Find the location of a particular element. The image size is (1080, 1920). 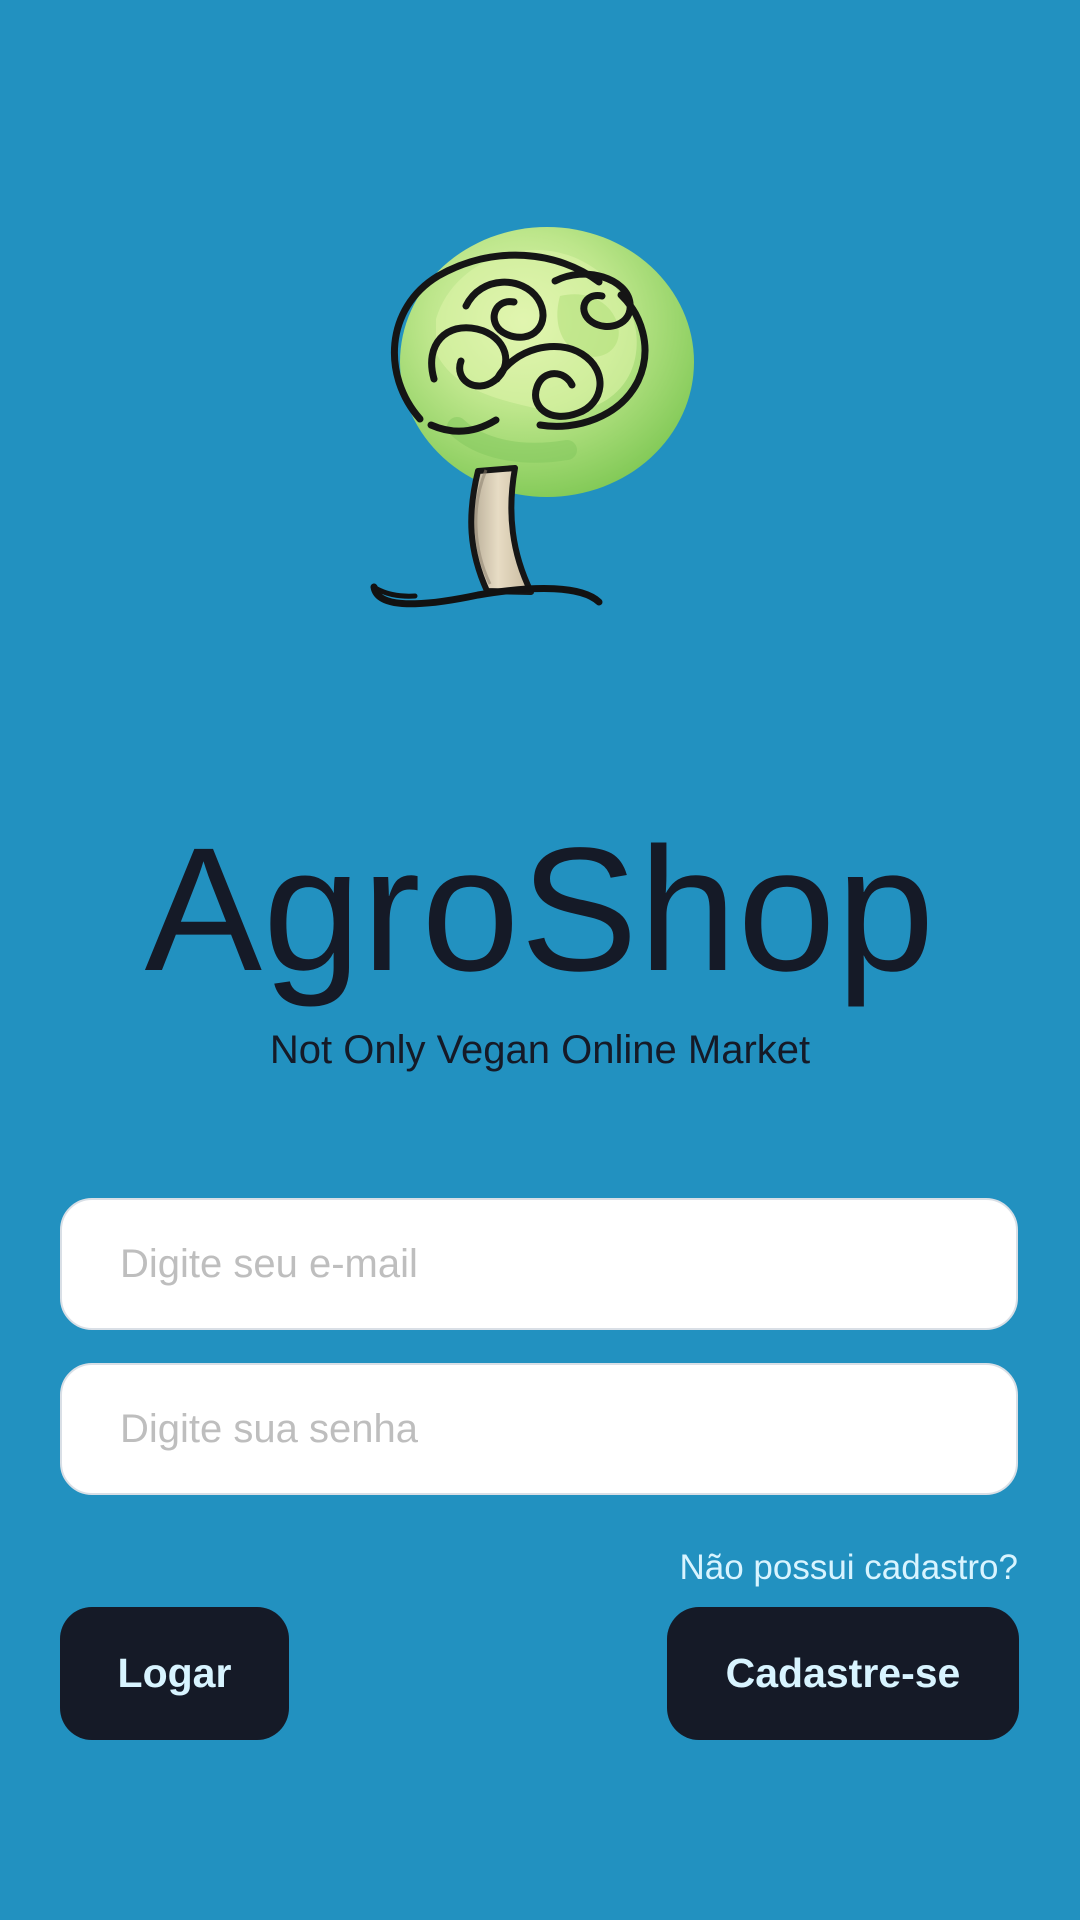

app-subtitle: Not Only Vegan Online Market is located at coordinates (540, 1050).